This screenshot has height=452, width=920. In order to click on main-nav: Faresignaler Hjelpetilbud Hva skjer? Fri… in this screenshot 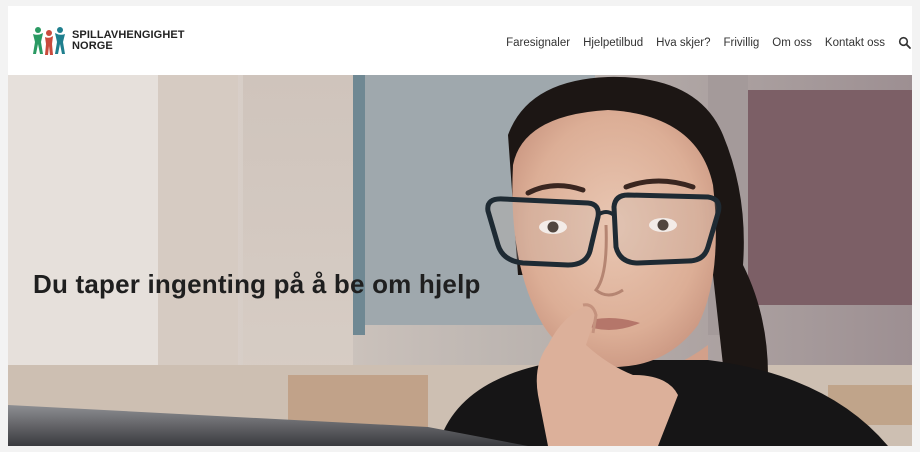, I will do `click(709, 43)`.